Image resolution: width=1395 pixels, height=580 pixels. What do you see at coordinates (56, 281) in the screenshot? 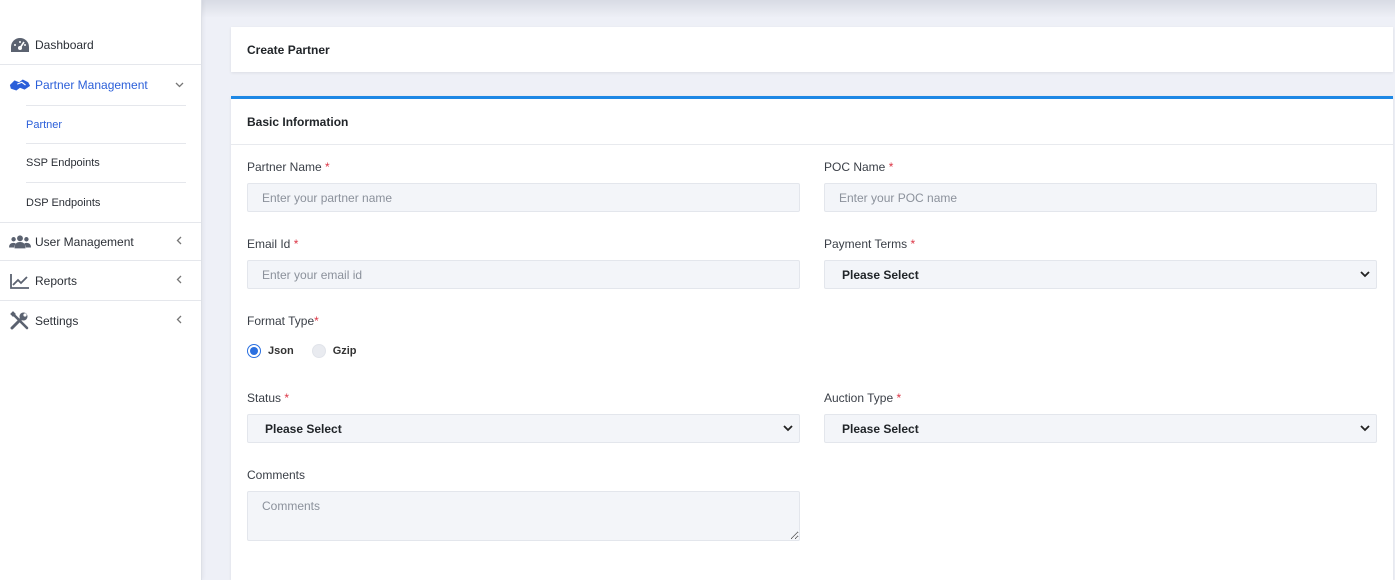
I see `sidebar-item-label: Reports` at bounding box center [56, 281].